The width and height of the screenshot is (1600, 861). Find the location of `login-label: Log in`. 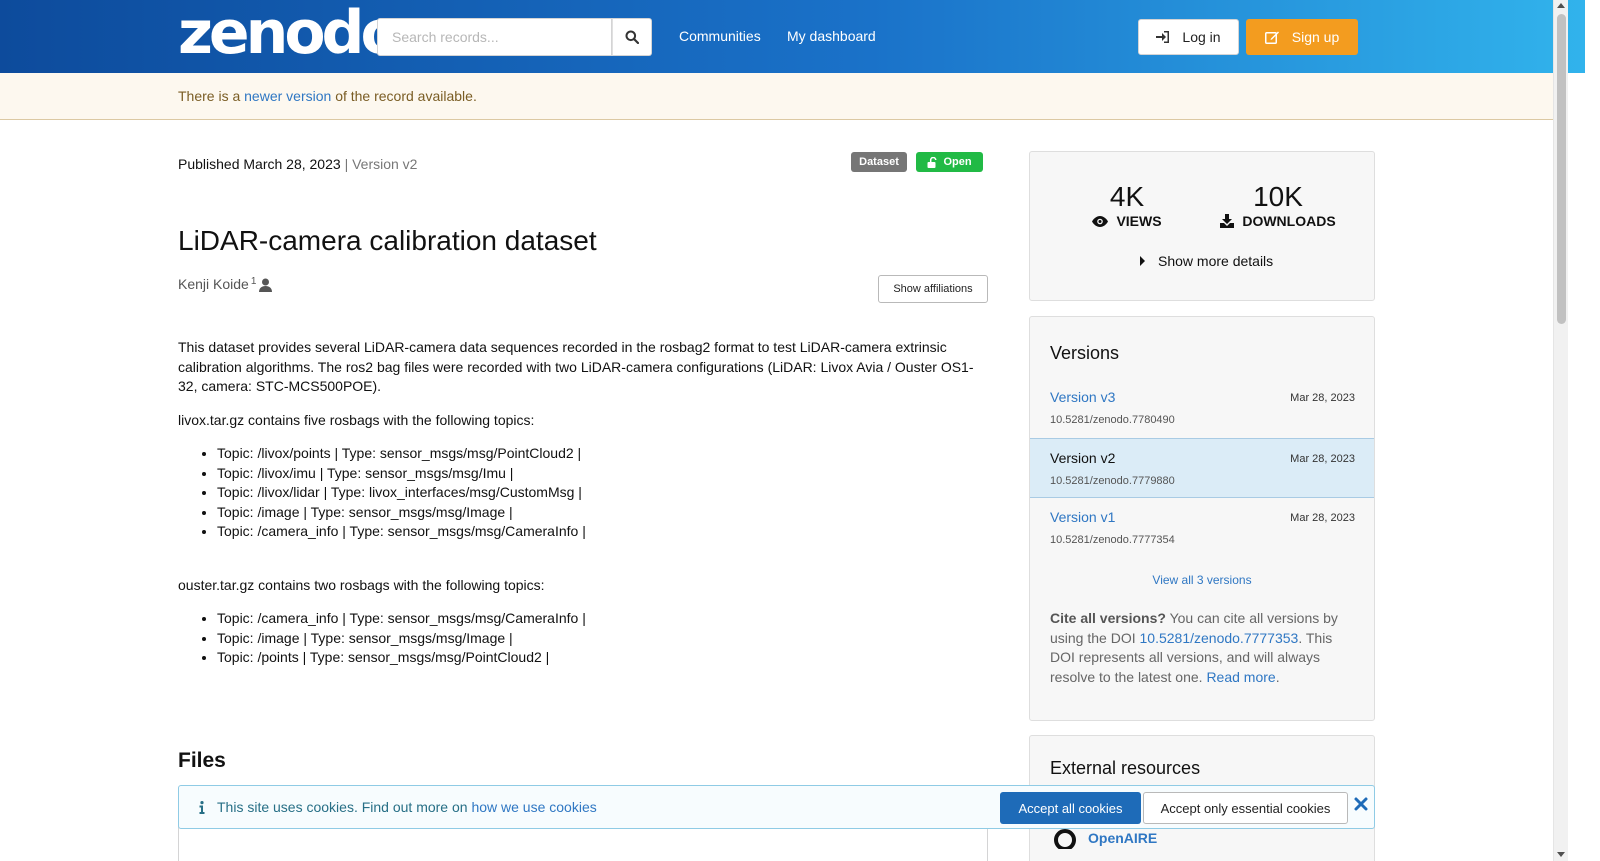

login-label: Log in is located at coordinates (1201, 37).